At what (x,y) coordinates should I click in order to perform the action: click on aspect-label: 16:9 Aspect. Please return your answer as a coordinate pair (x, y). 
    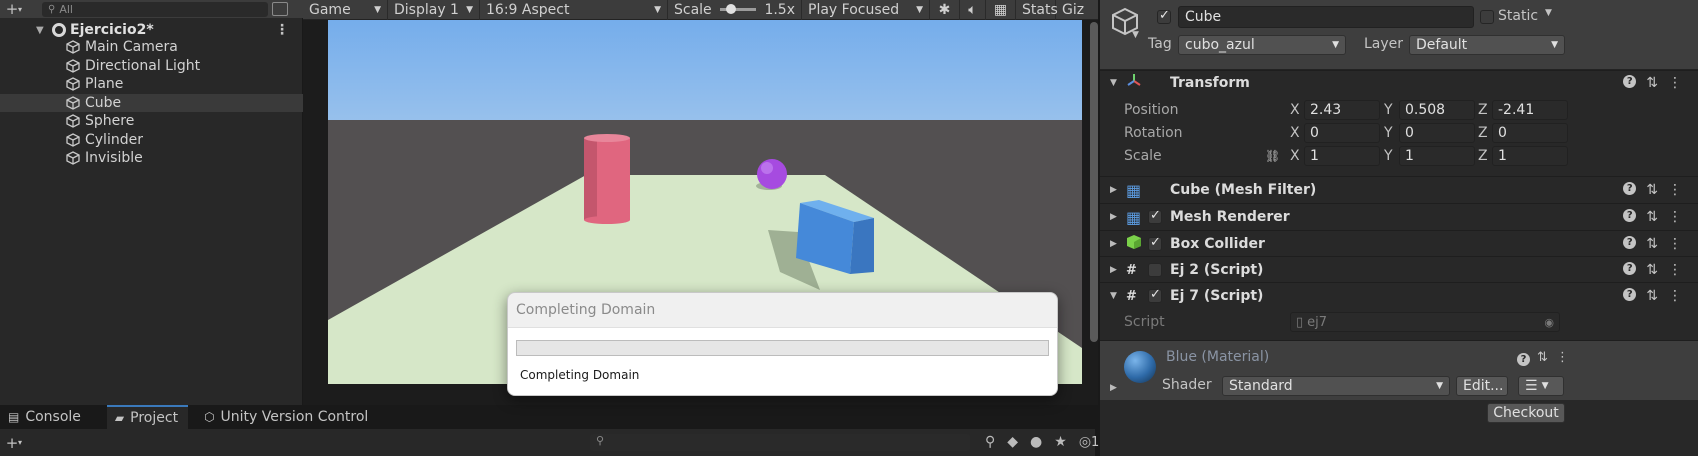
    Looking at the image, I should click on (528, 9).